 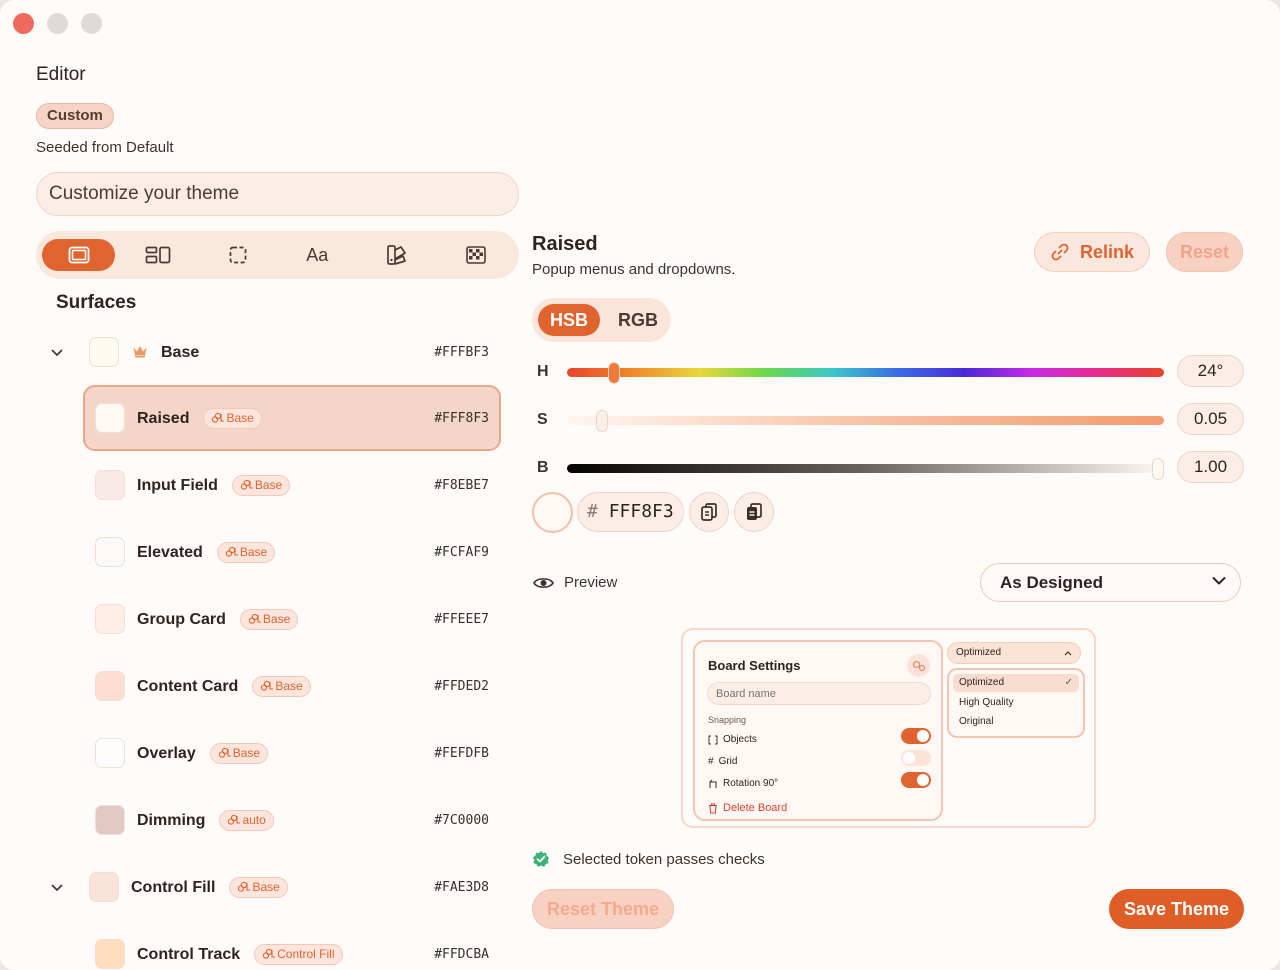 I want to click on color-preview-swatch, so click(x=552, y=512).